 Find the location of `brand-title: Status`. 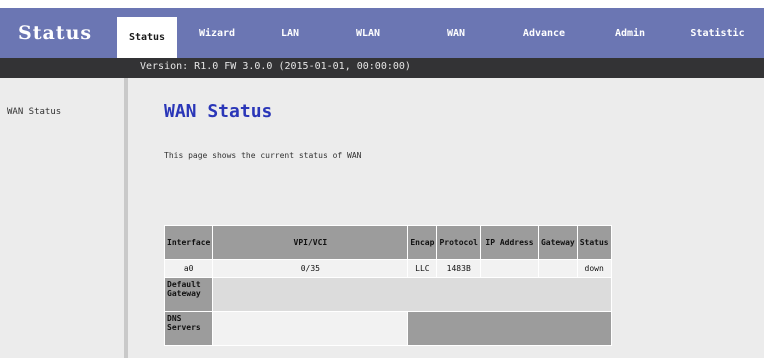

brand-title: Status is located at coordinates (58, 33).